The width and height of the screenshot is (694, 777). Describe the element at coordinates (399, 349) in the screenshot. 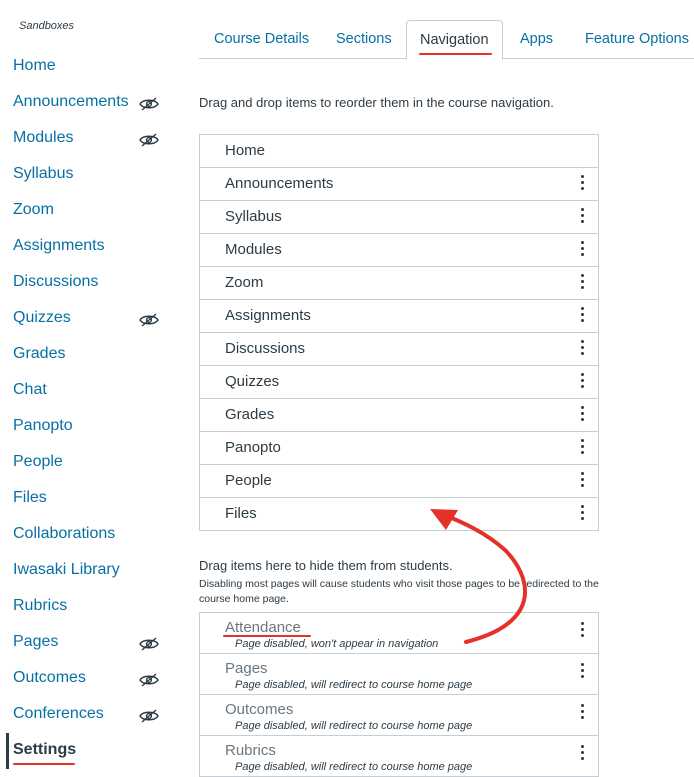

I see `nav-list-item-discussions: Discussions` at that location.